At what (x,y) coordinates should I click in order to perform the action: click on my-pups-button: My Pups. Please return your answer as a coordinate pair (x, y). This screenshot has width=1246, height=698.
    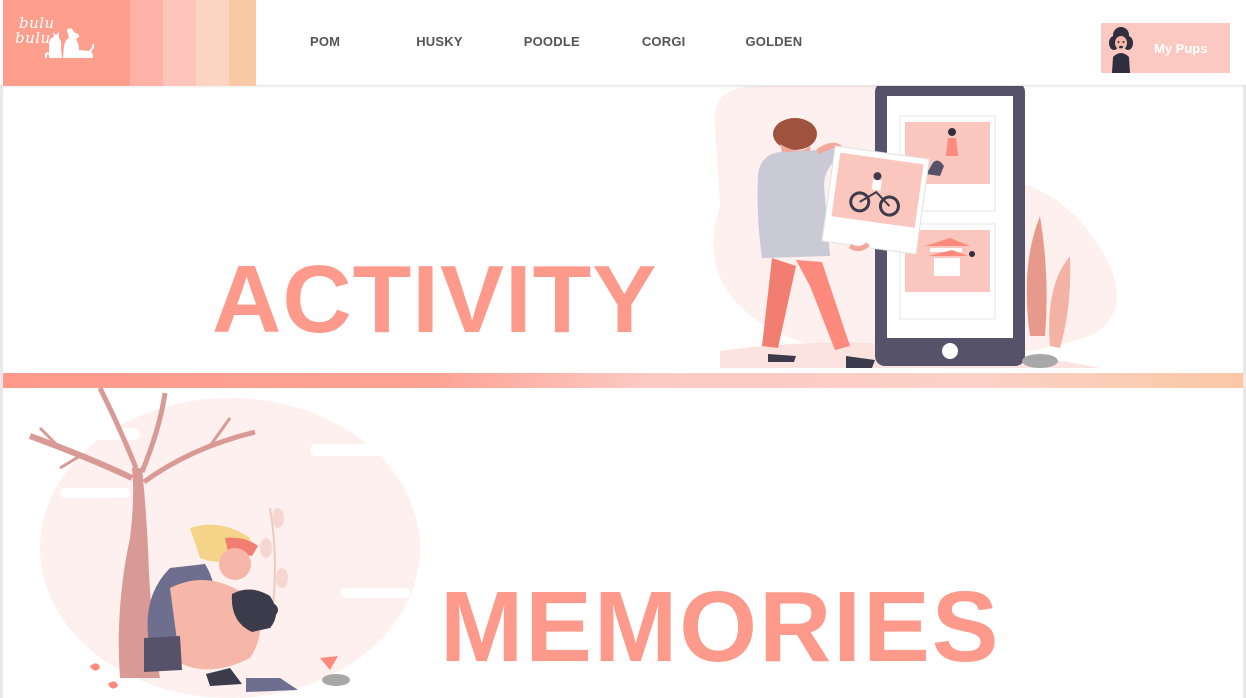
    Looking at the image, I should click on (1165, 48).